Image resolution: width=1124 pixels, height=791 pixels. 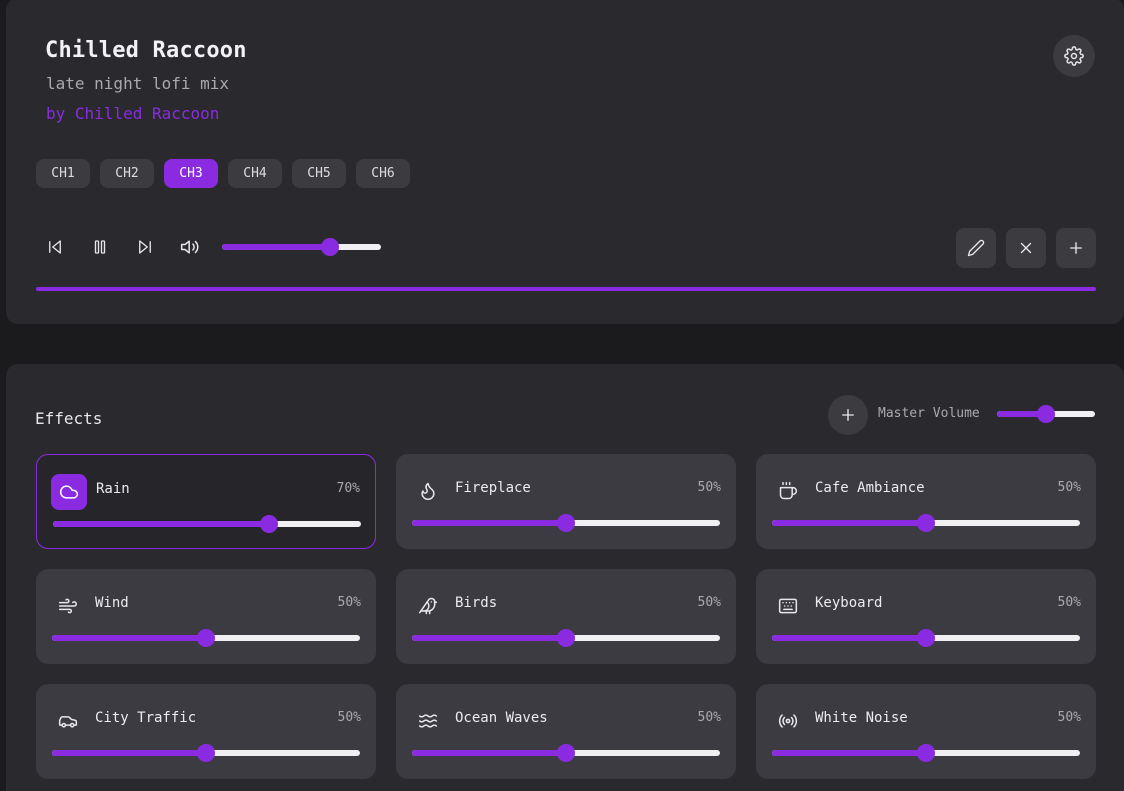 What do you see at coordinates (849, 603) in the screenshot?
I see `effect-name: Keyboard` at bounding box center [849, 603].